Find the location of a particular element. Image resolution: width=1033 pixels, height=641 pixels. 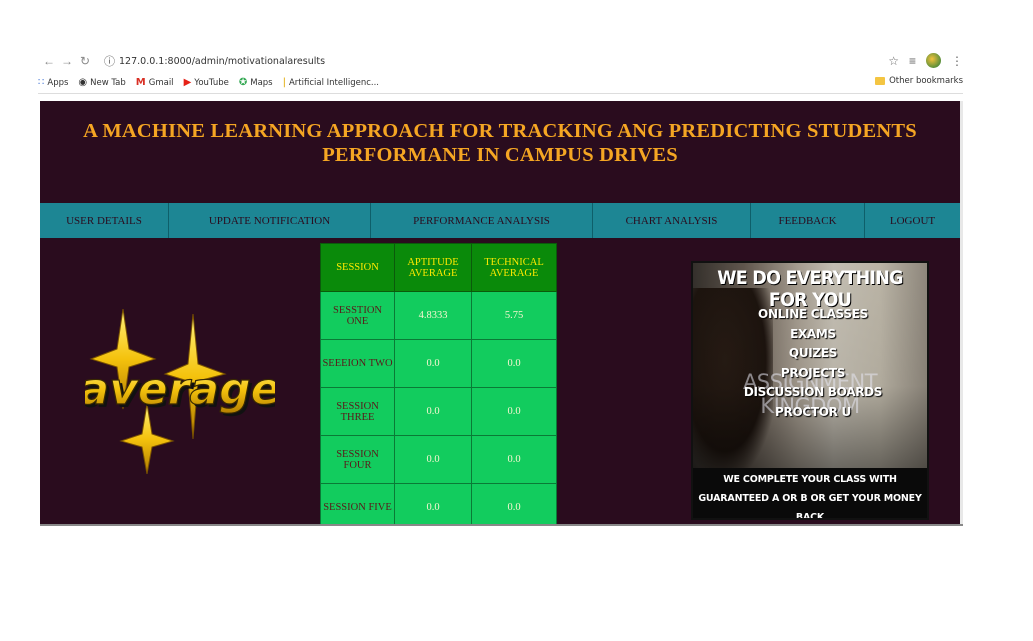

header-aptitude-average: APTITUDE AVERAGE is located at coordinates (433, 267).